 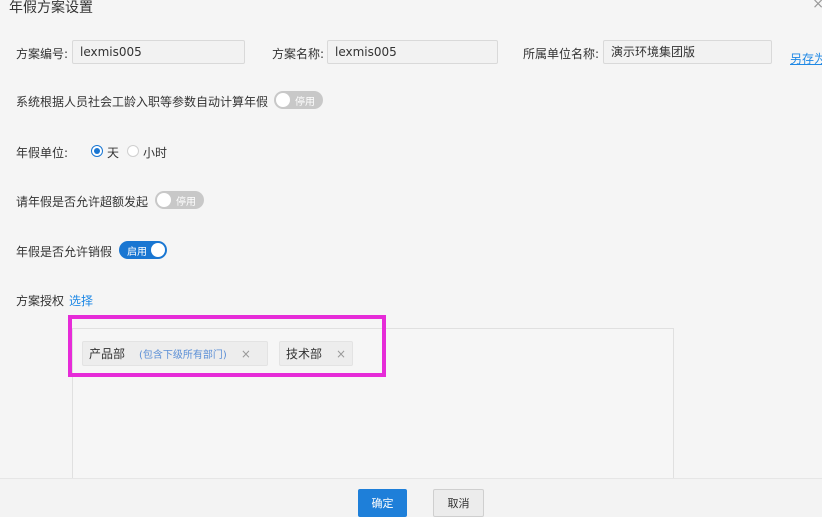 What do you see at coordinates (133, 151) in the screenshot?
I see `radio-hour` at bounding box center [133, 151].